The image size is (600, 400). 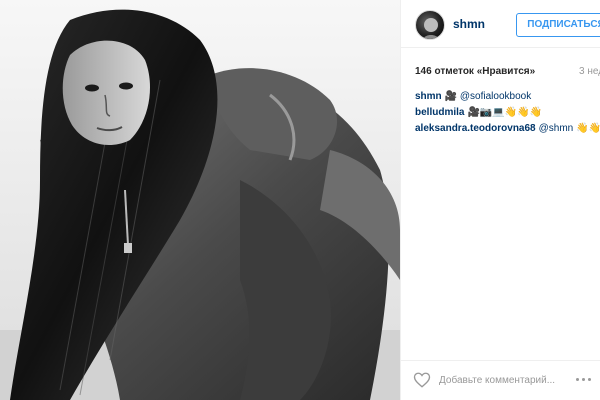 I want to click on more-options-icon, so click(x=584, y=380).